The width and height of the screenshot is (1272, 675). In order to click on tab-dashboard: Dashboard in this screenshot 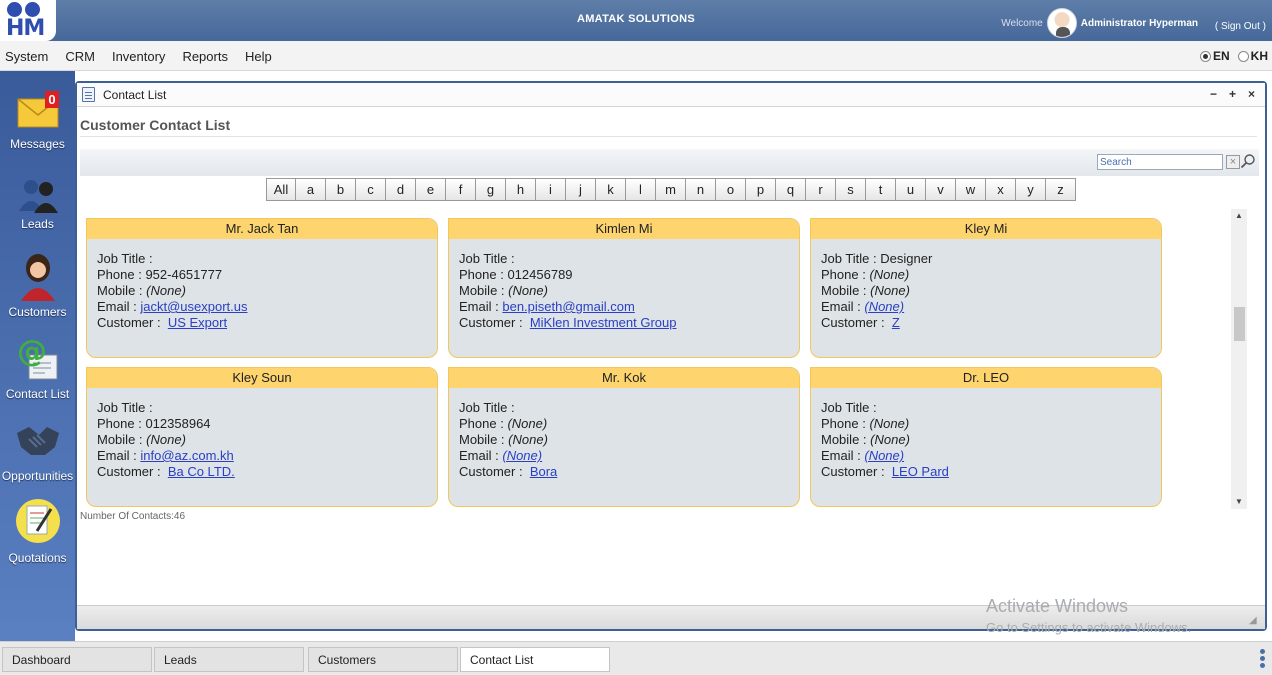, I will do `click(77, 659)`.